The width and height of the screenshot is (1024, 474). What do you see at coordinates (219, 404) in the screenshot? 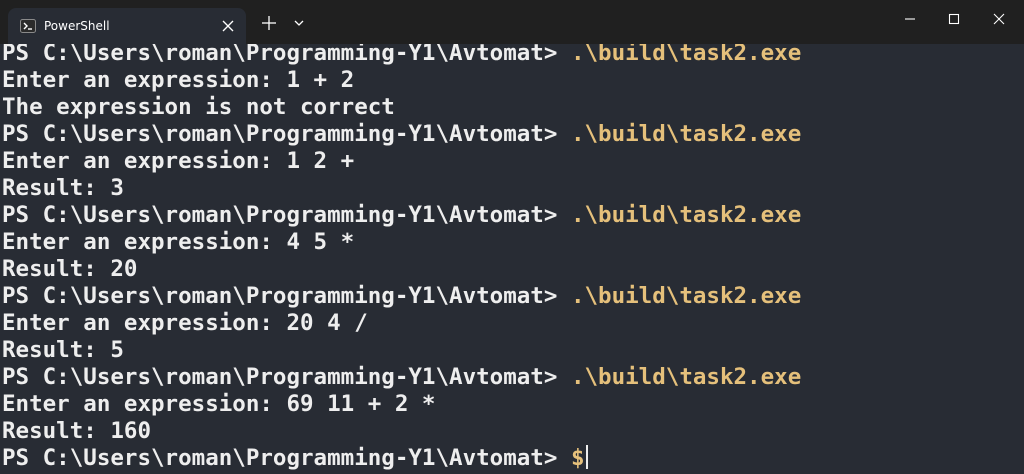
I see `output-line: Enter an expression: 69 11 + 2 *` at bounding box center [219, 404].